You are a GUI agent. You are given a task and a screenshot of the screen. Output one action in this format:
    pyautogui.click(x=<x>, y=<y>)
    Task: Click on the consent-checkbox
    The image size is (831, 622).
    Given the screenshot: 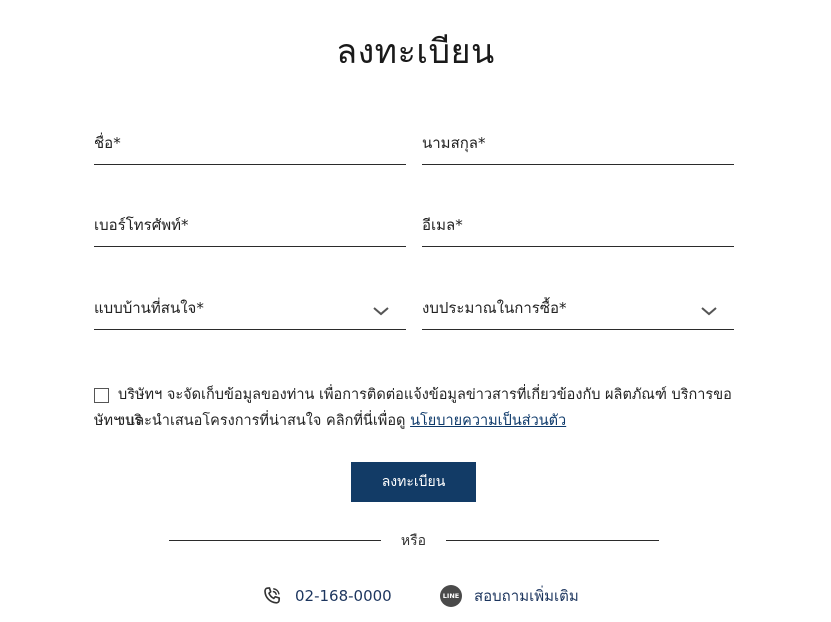 What is the action you would take?
    pyautogui.click(x=101, y=395)
    